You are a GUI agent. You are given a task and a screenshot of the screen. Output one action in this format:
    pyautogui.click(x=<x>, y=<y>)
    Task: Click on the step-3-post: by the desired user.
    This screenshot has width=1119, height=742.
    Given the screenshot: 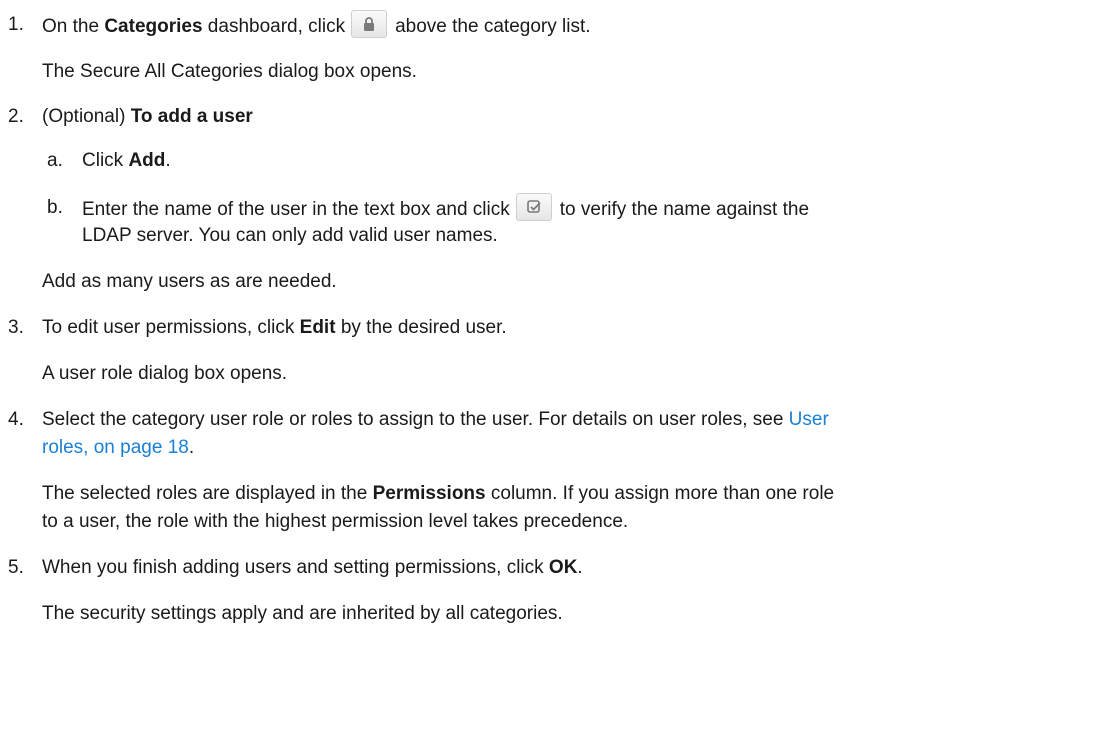 What is the action you would take?
    pyautogui.click(x=421, y=327)
    